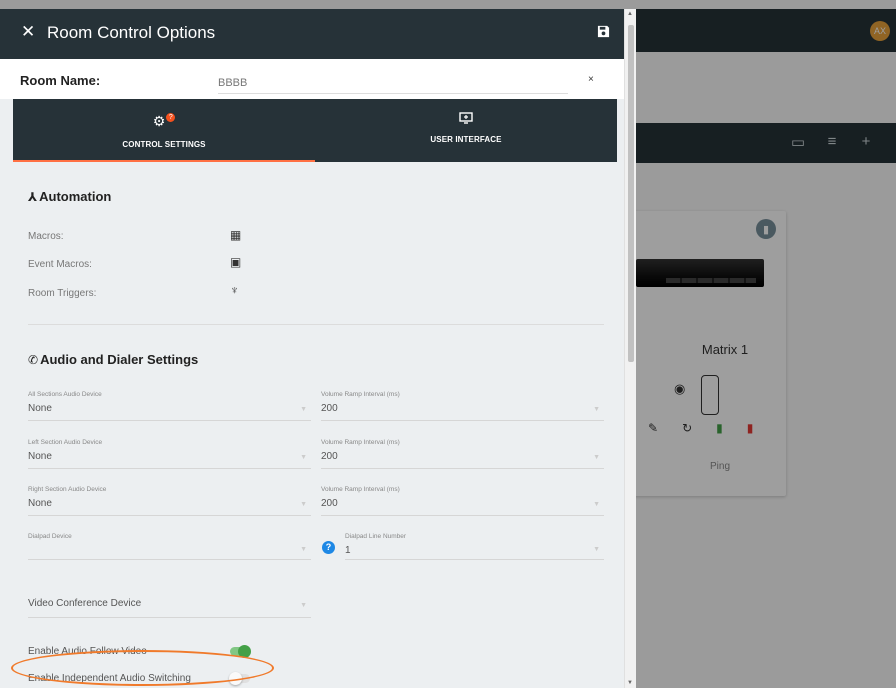 The image size is (896, 688). I want to click on tab-user-interface-label: USER INTERFACE, so click(466, 139).